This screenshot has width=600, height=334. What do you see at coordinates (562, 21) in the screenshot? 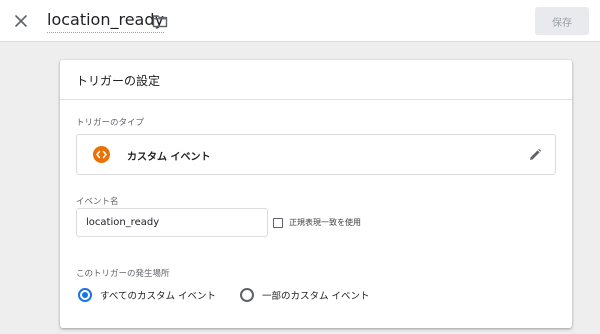
I see `save-button: 保存` at bounding box center [562, 21].